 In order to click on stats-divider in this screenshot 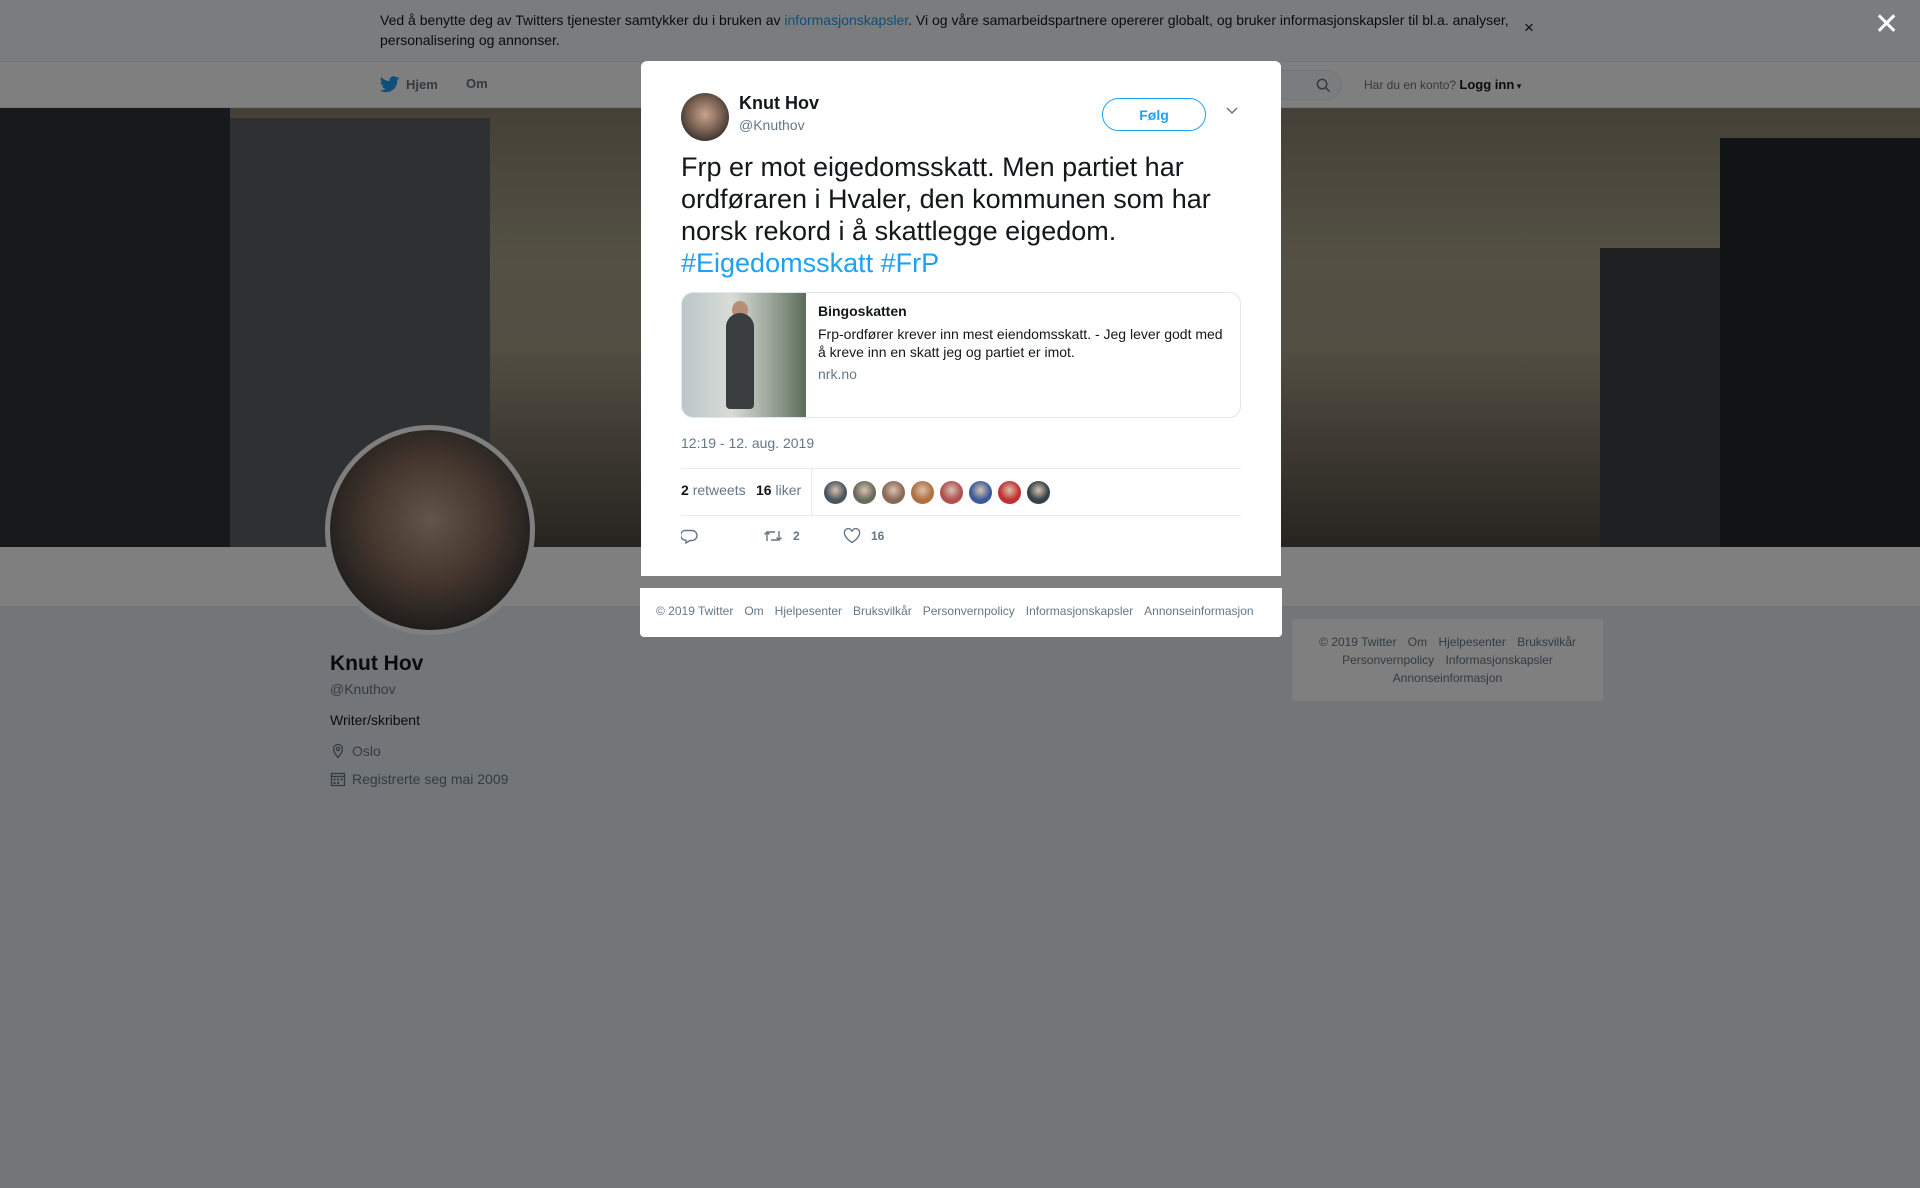, I will do `click(811, 492)`.